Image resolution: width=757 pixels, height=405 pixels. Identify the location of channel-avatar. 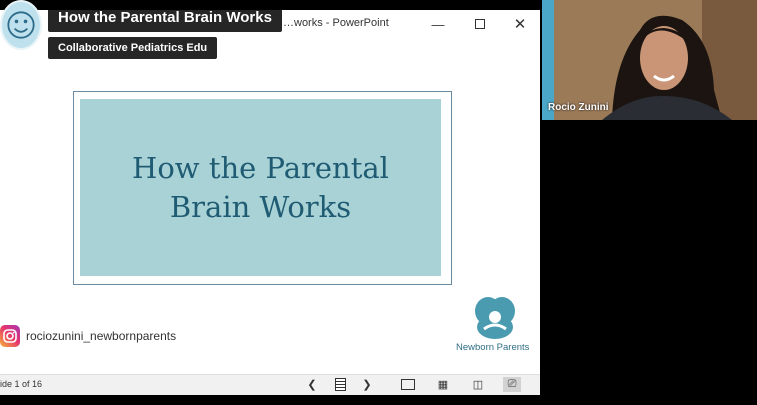
(21, 25).